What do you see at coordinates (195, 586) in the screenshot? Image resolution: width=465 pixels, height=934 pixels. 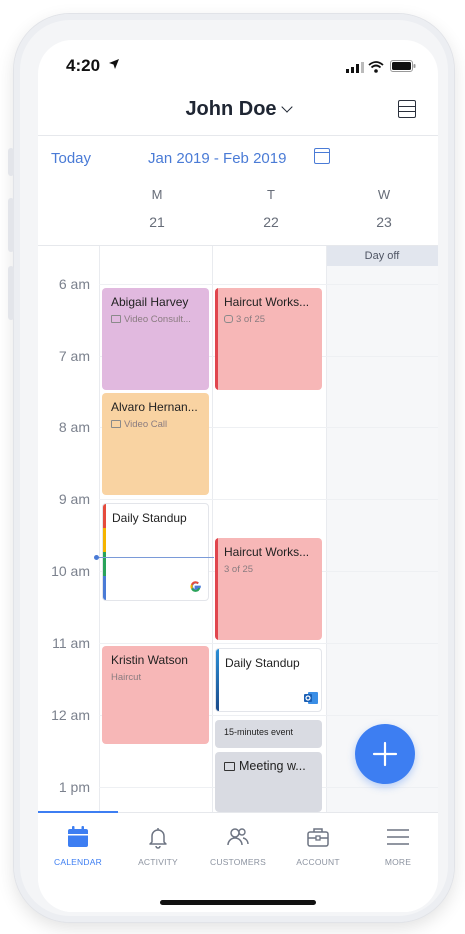 I see `google-icon` at bounding box center [195, 586].